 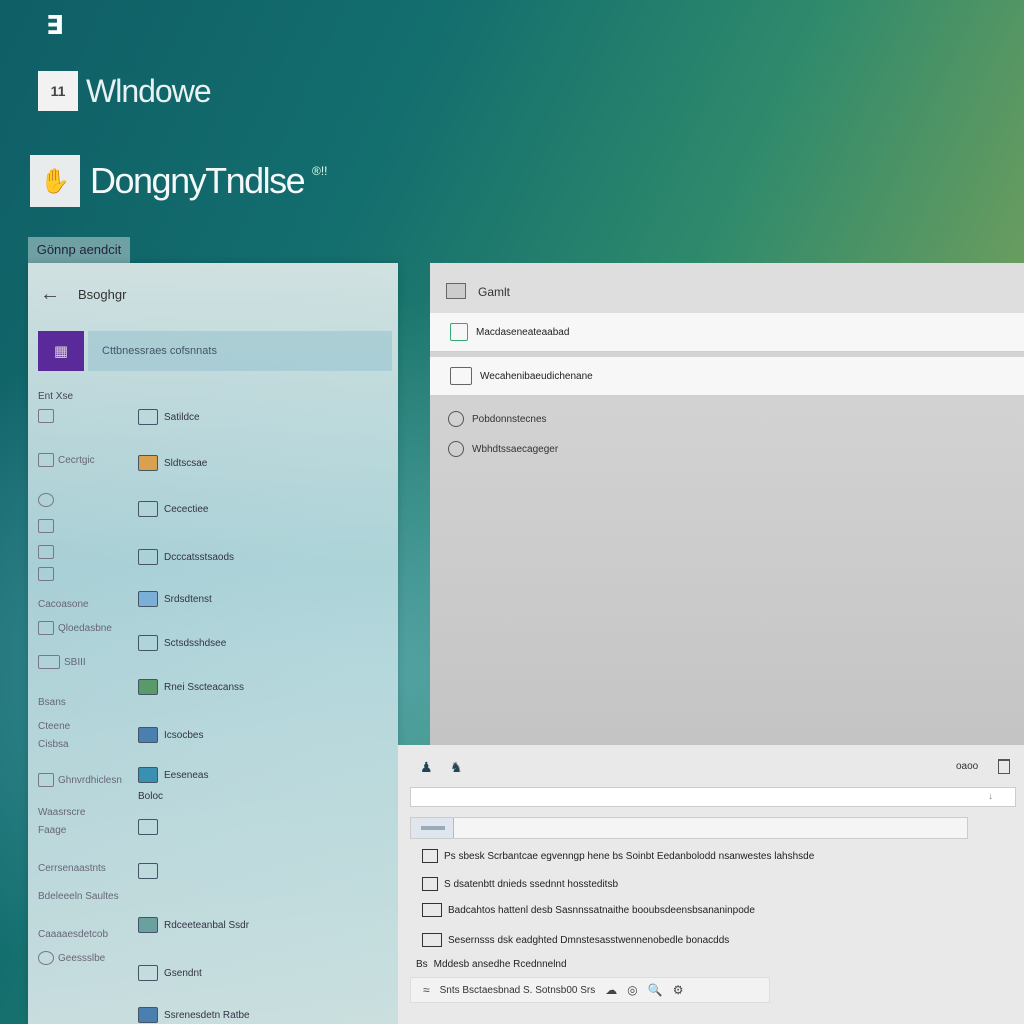 I want to click on side-item: Cteene, so click(x=54, y=726).